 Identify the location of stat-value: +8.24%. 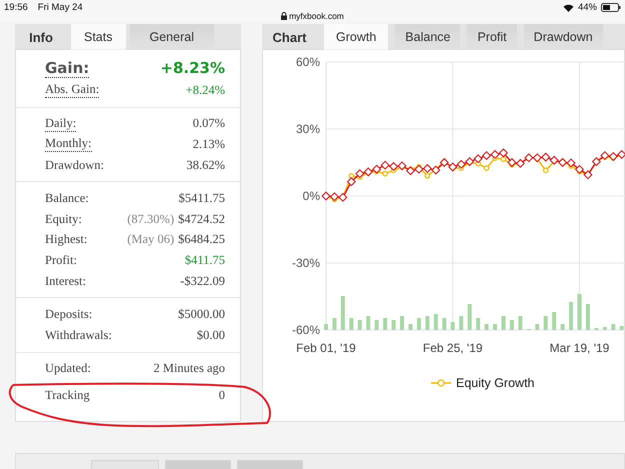
(205, 90).